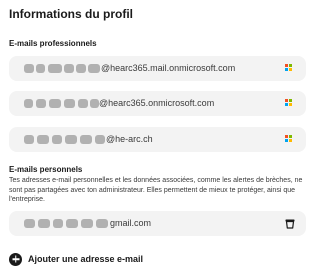 The height and width of the screenshot is (273, 320). What do you see at coordinates (290, 223) in the screenshot?
I see `trash-icon` at bounding box center [290, 223].